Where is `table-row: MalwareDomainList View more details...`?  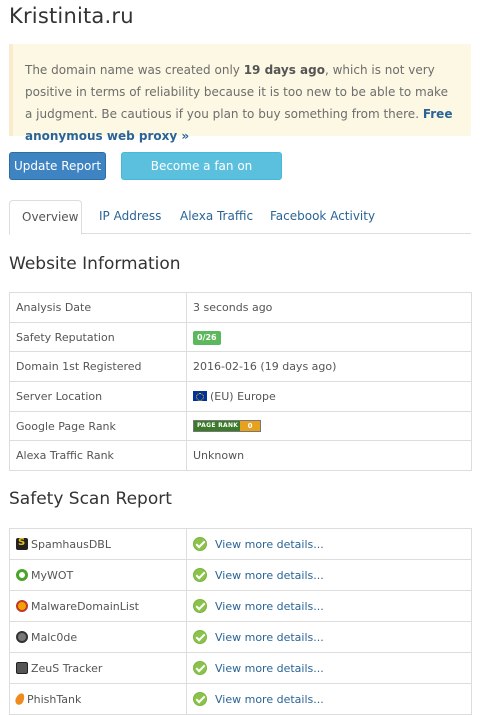 table-row: MalwareDomainList View more details... is located at coordinates (240, 606).